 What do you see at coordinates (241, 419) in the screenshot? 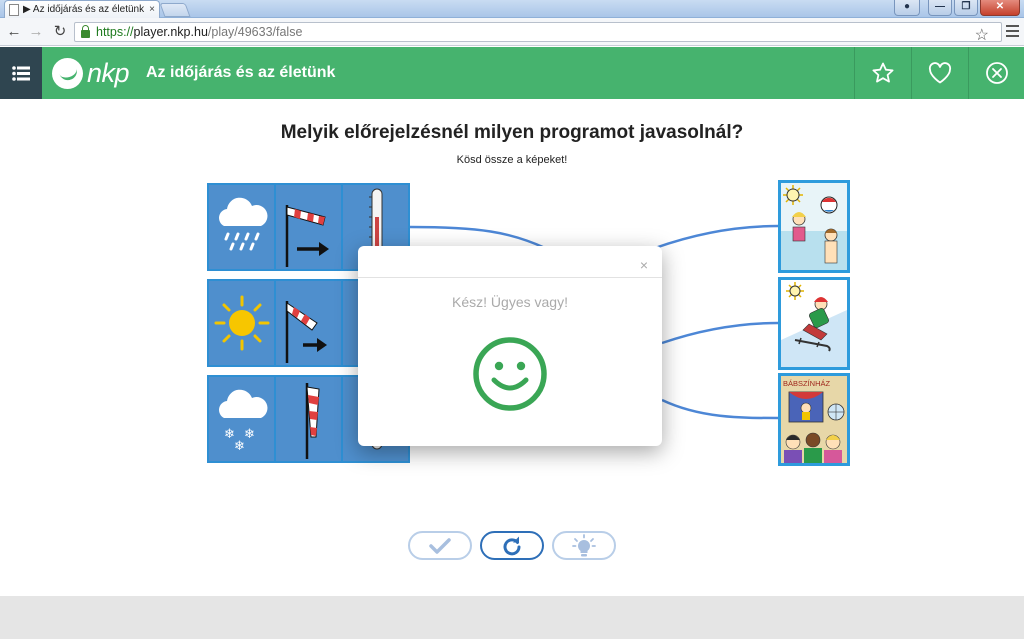
I see `snow-cloud-icon: ❄ ❄ ❄` at bounding box center [241, 419].